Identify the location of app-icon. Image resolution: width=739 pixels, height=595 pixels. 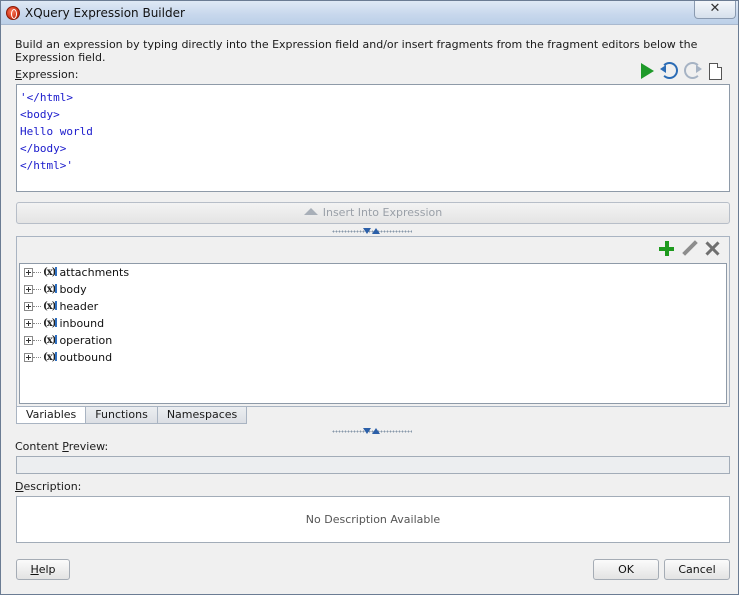
(13, 13).